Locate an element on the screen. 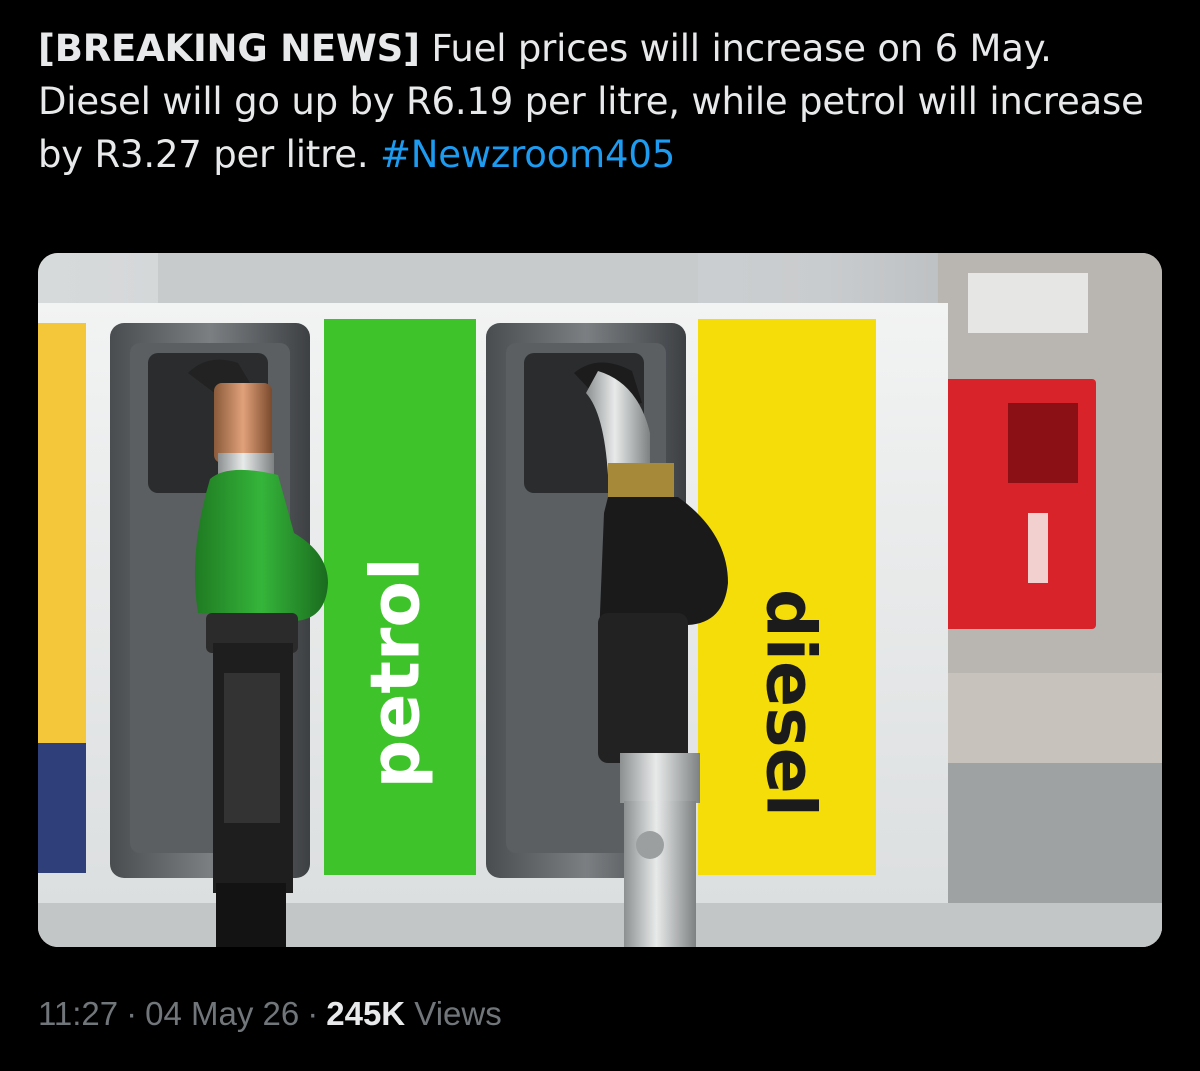  views-count: 245K is located at coordinates (365, 1013).